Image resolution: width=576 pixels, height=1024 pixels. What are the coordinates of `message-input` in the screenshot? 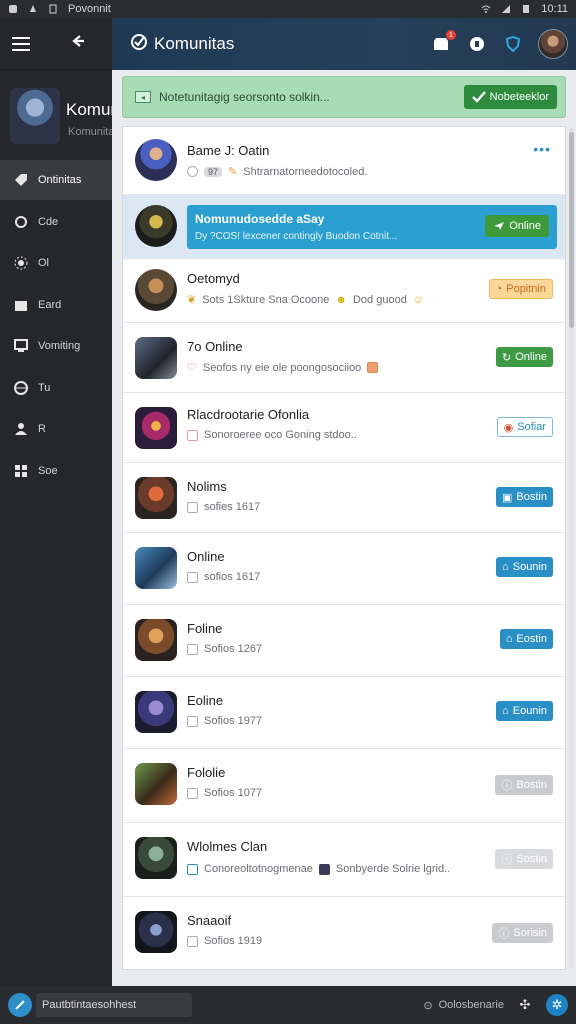 It's located at (114, 1005).